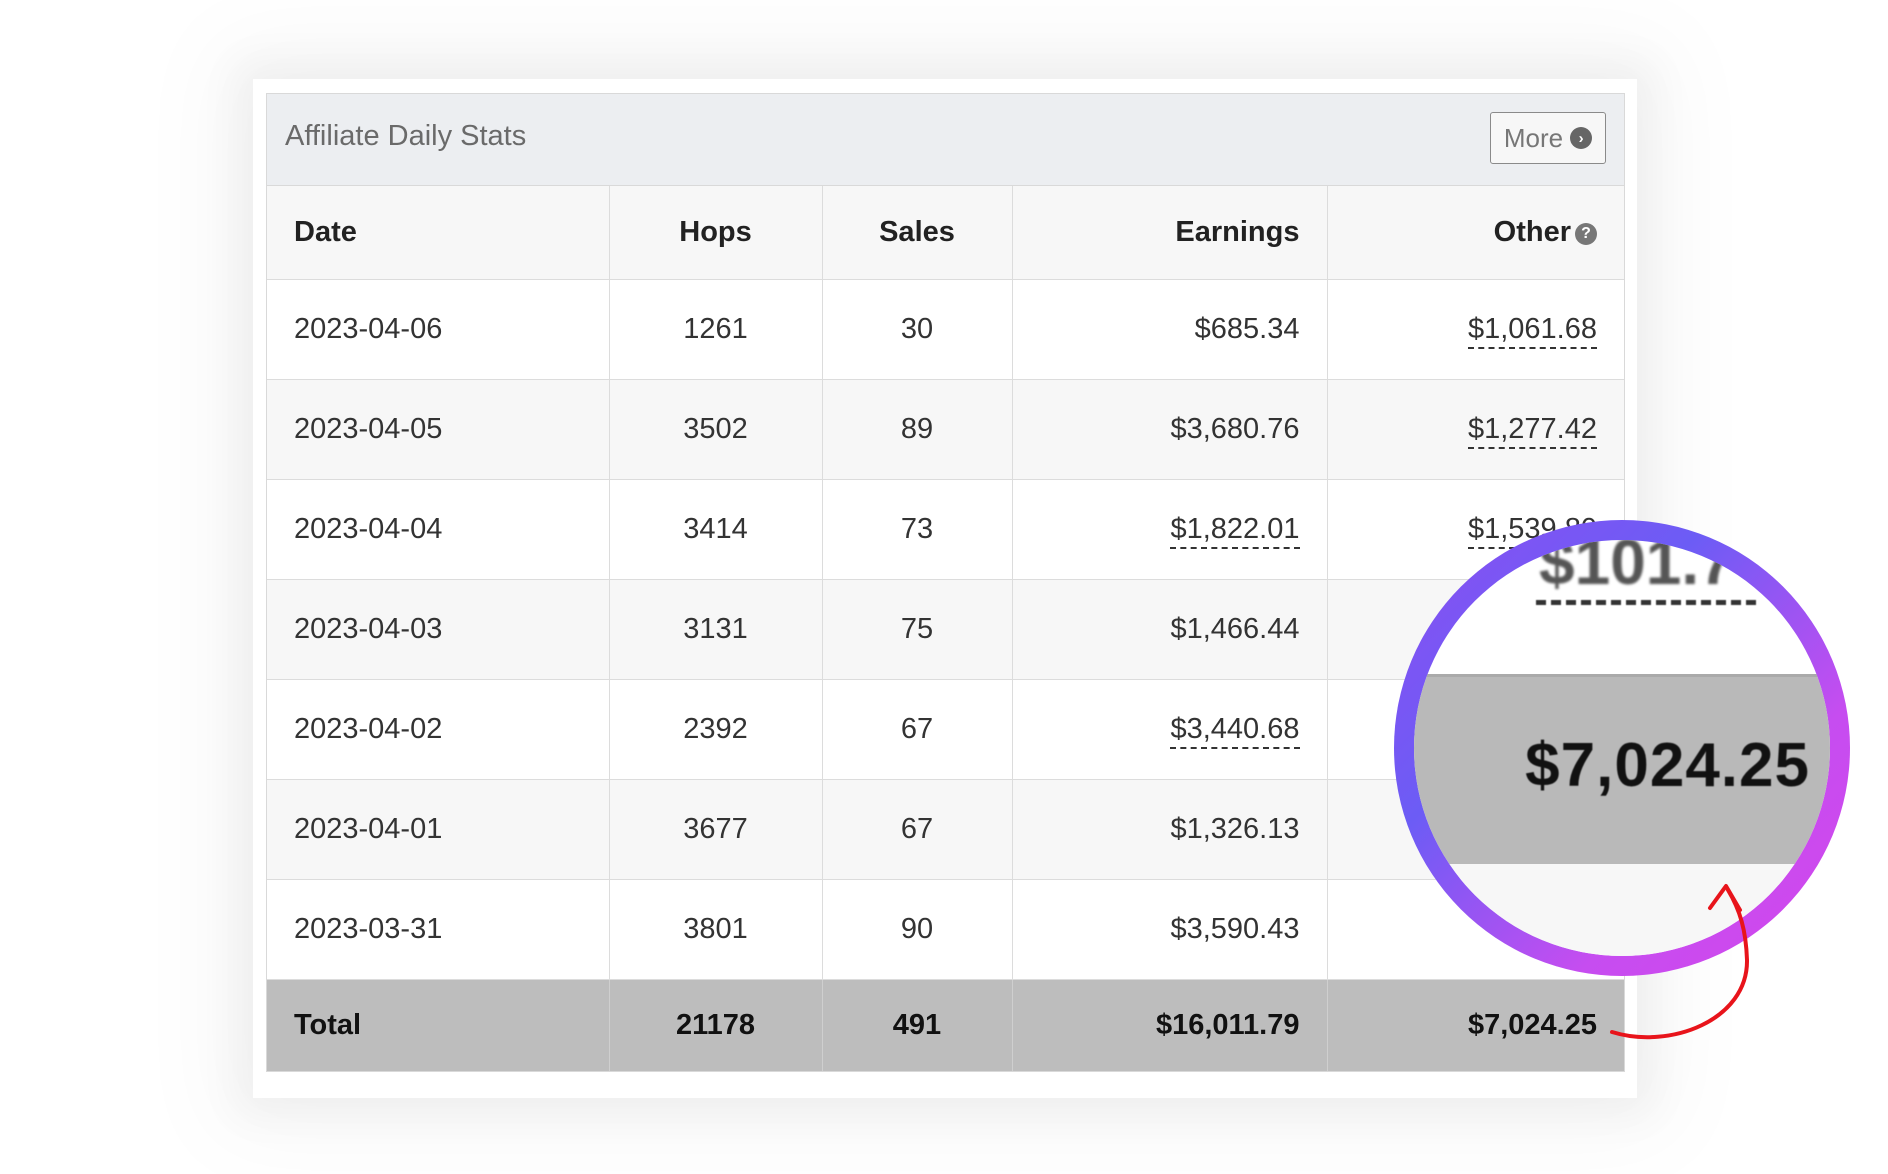 Image resolution: width=1888 pixels, height=1174 pixels. I want to click on cell-earnings: $3,440.68, so click(1169, 729).